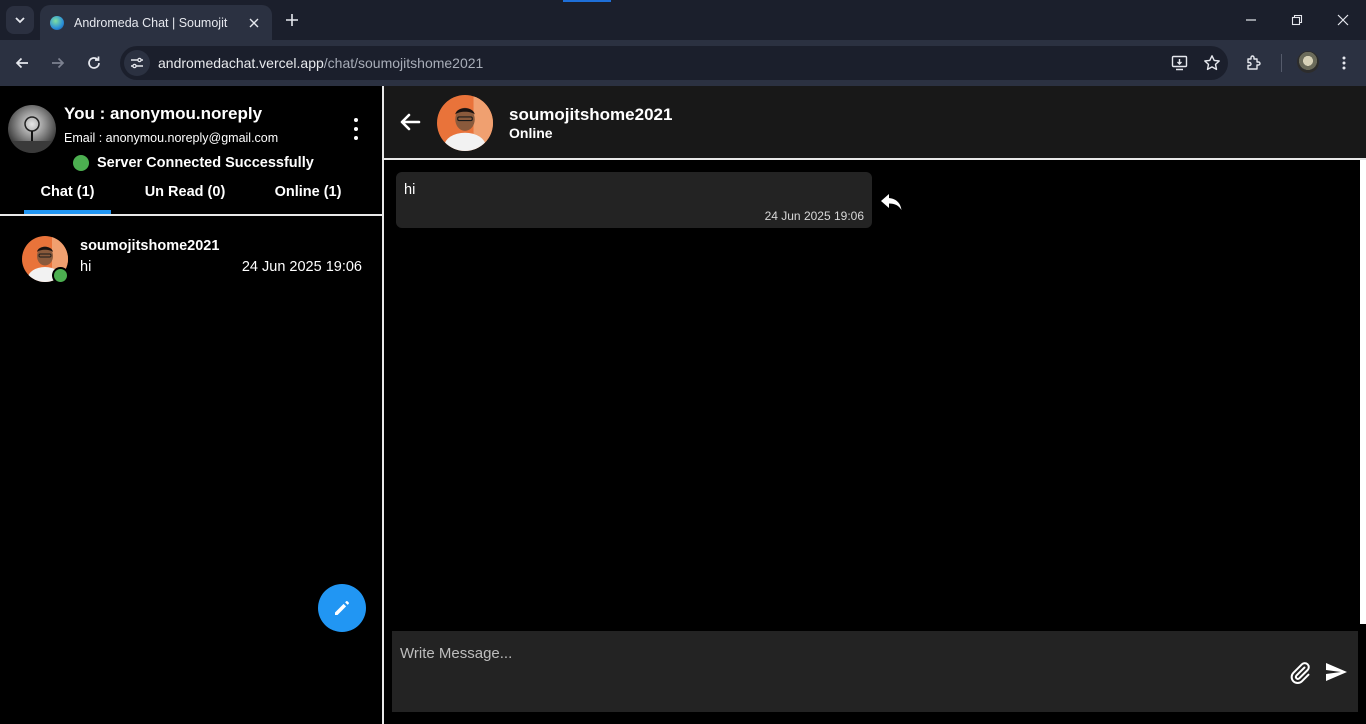  What do you see at coordinates (1281, 63) in the screenshot?
I see `toolbar-separator` at bounding box center [1281, 63].